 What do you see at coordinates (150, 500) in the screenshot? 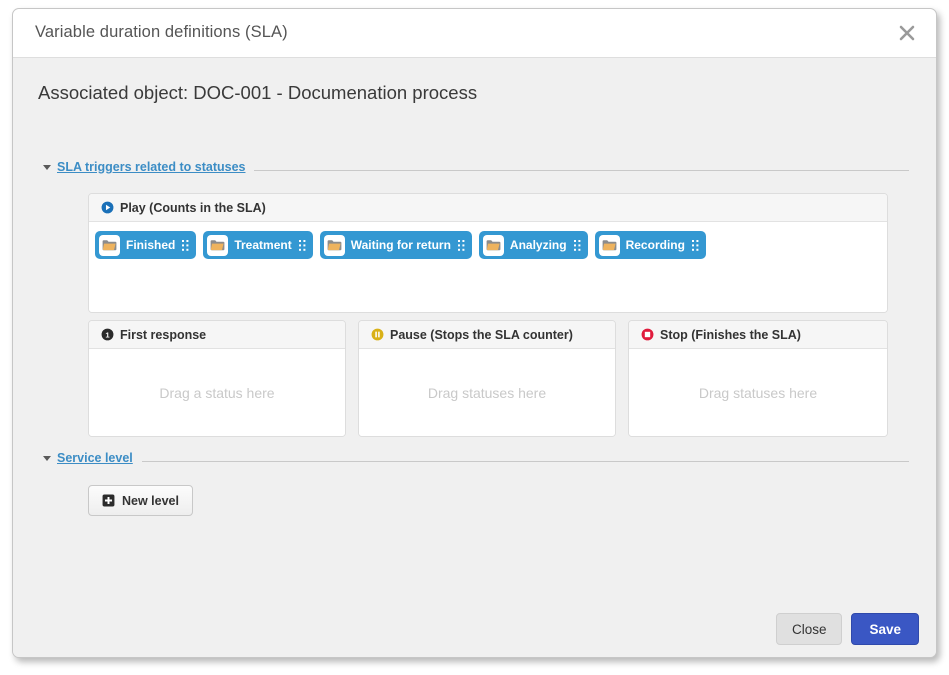
I see `new-level-label: New level` at bounding box center [150, 500].